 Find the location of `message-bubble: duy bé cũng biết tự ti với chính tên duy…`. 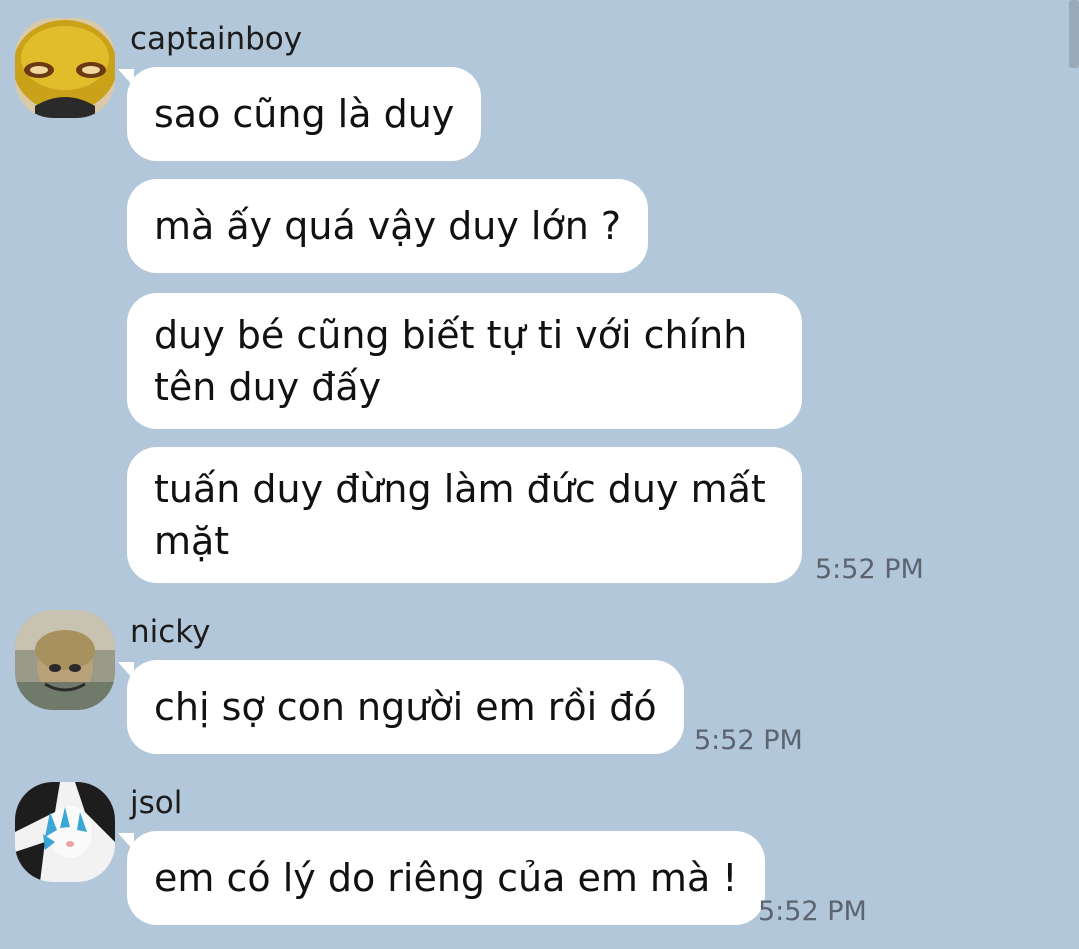

message-bubble: duy bé cũng biết tự ti với chính tên duy… is located at coordinates (464, 361).